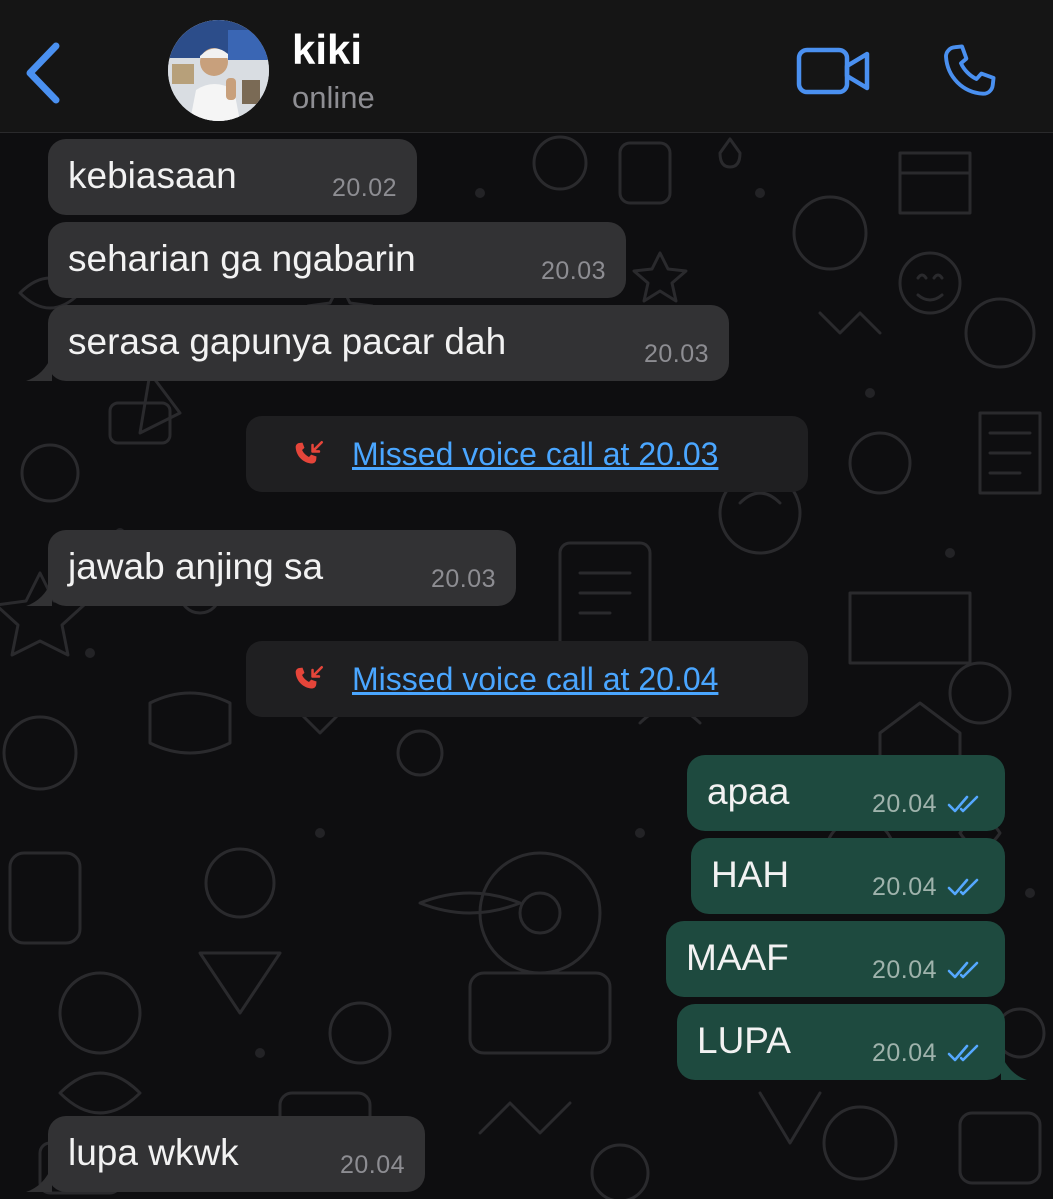  I want to click on incoming-message: lupa wkwk 20.04, so click(225, 1154).